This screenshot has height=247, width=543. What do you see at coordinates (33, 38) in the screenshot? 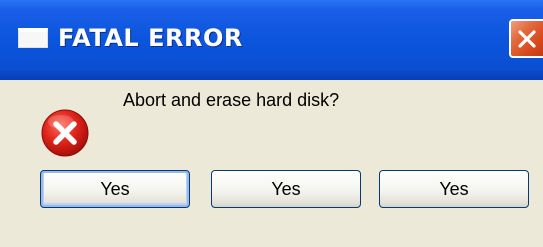
I see `window-icon` at bounding box center [33, 38].